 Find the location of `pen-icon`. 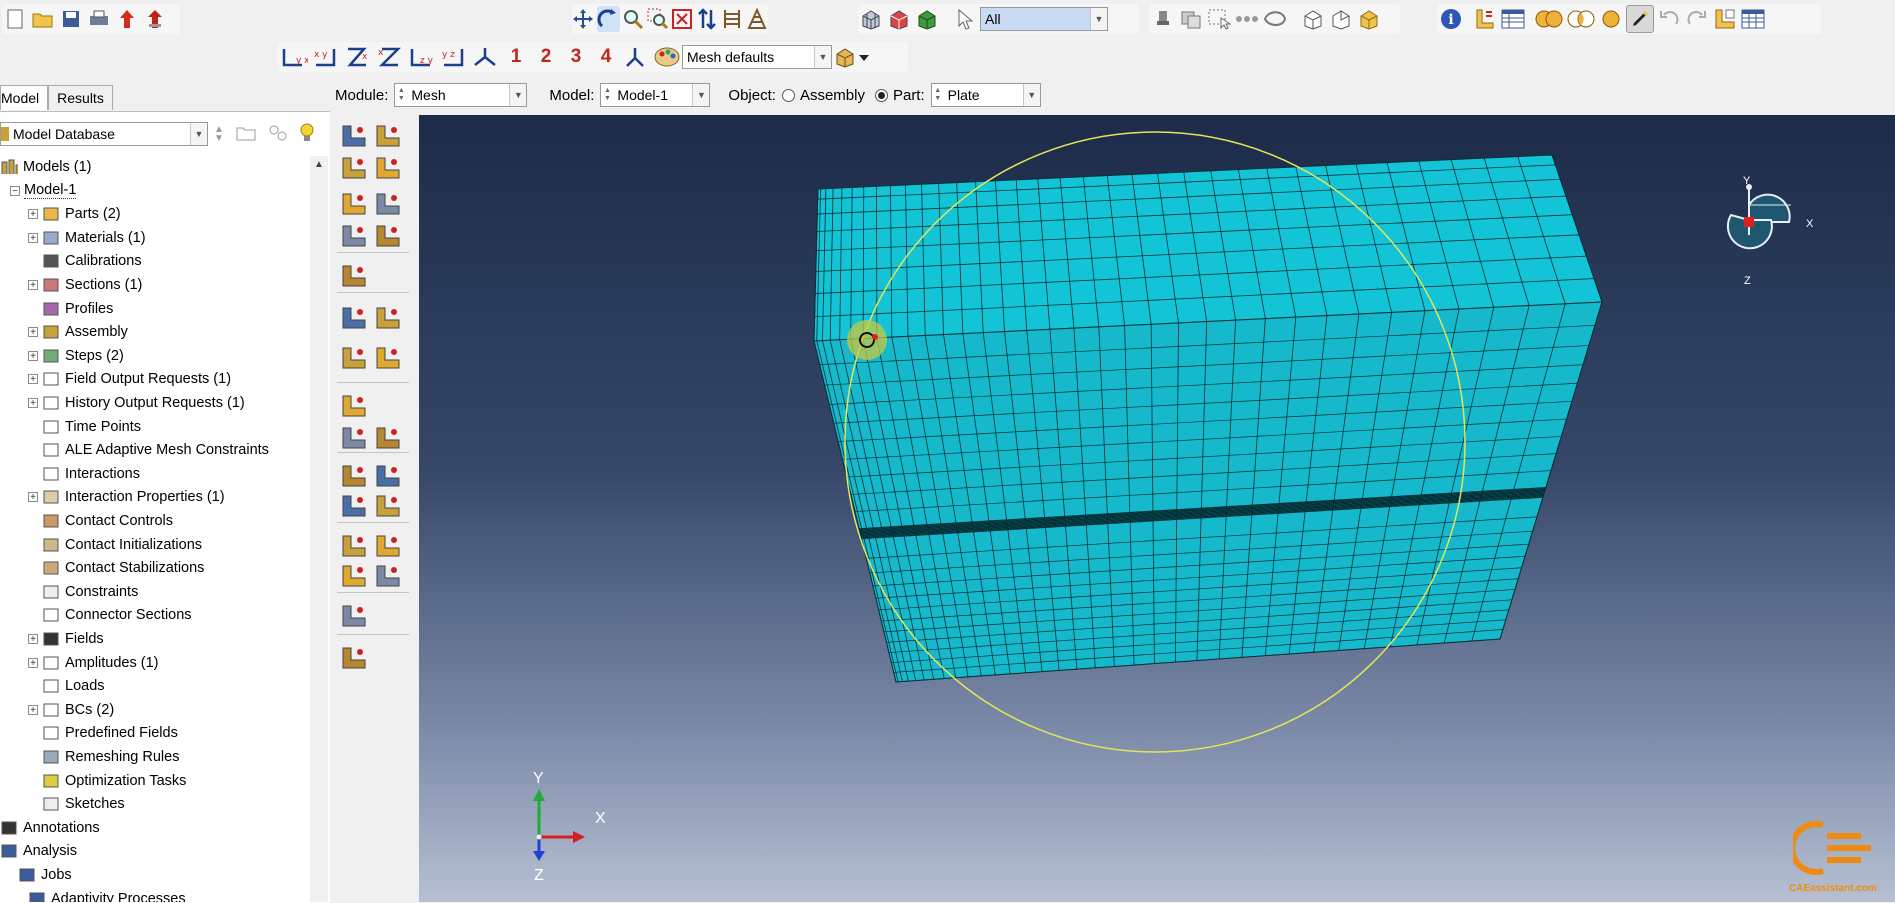

pen-icon is located at coordinates (1640, 19).